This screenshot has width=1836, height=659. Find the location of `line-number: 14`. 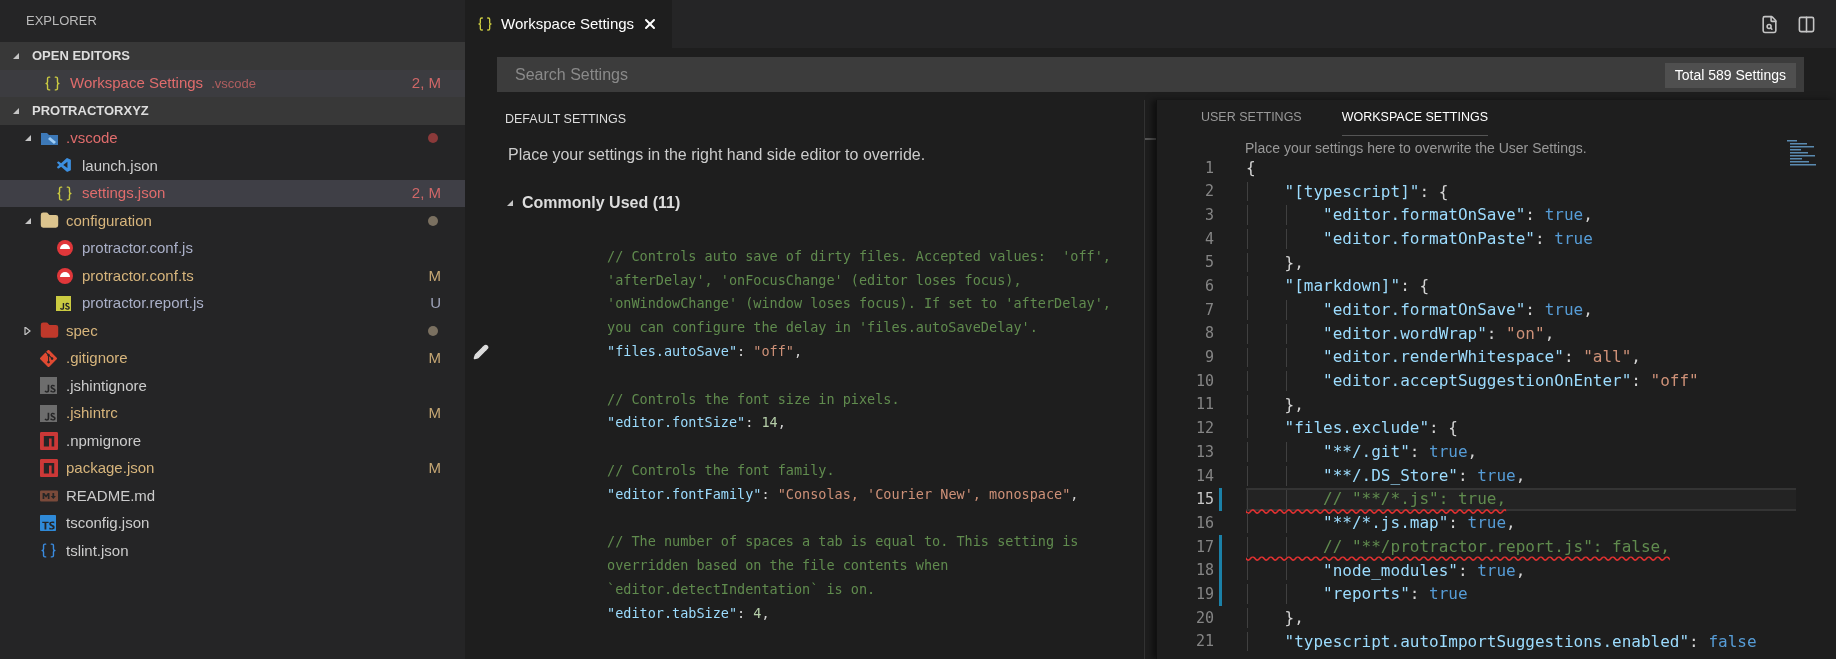

line-number: 14 is located at coordinates (1204, 476).